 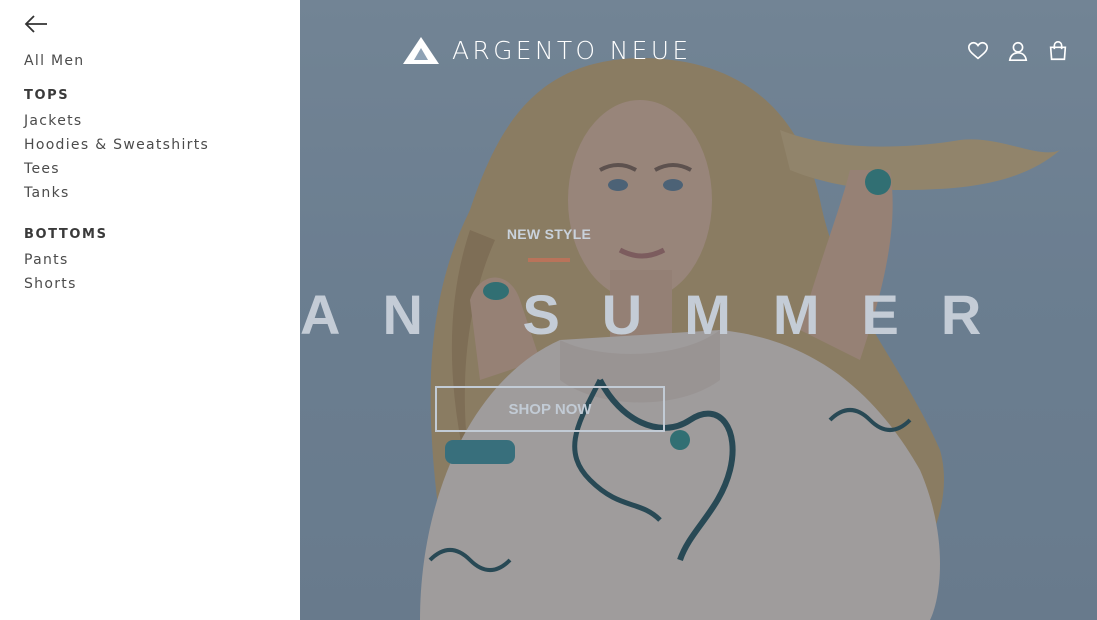 What do you see at coordinates (66, 234) in the screenshot?
I see `drawer-heading-bottoms: BOTTOMS` at bounding box center [66, 234].